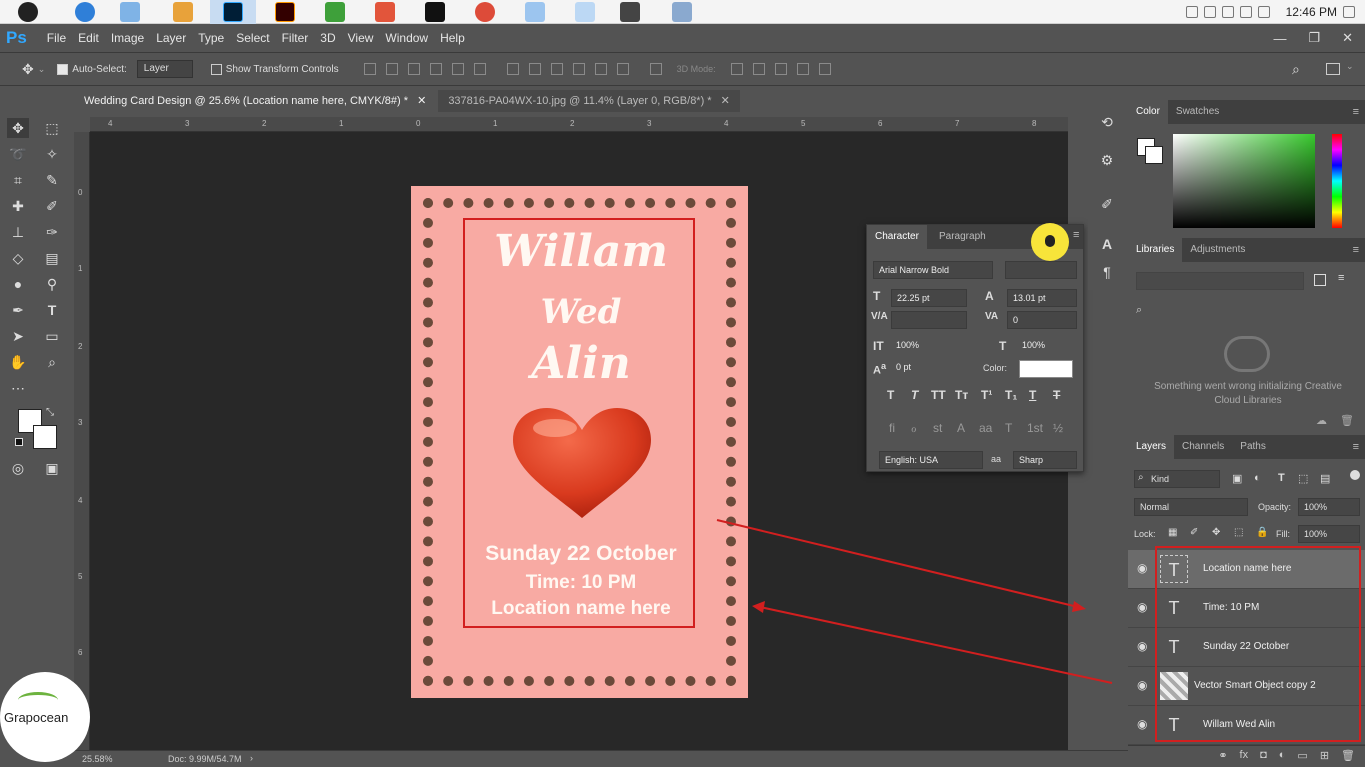  Describe the element at coordinates (1320, 280) in the screenshot. I see `grid-view-icon` at that location.